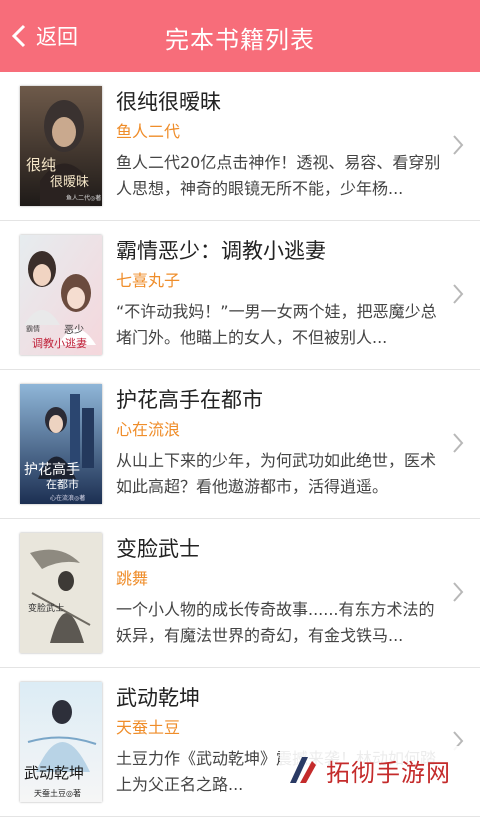 This screenshot has height=817, width=480. What do you see at coordinates (158, 549) in the screenshot?
I see `book-title: 变脸武士` at bounding box center [158, 549].